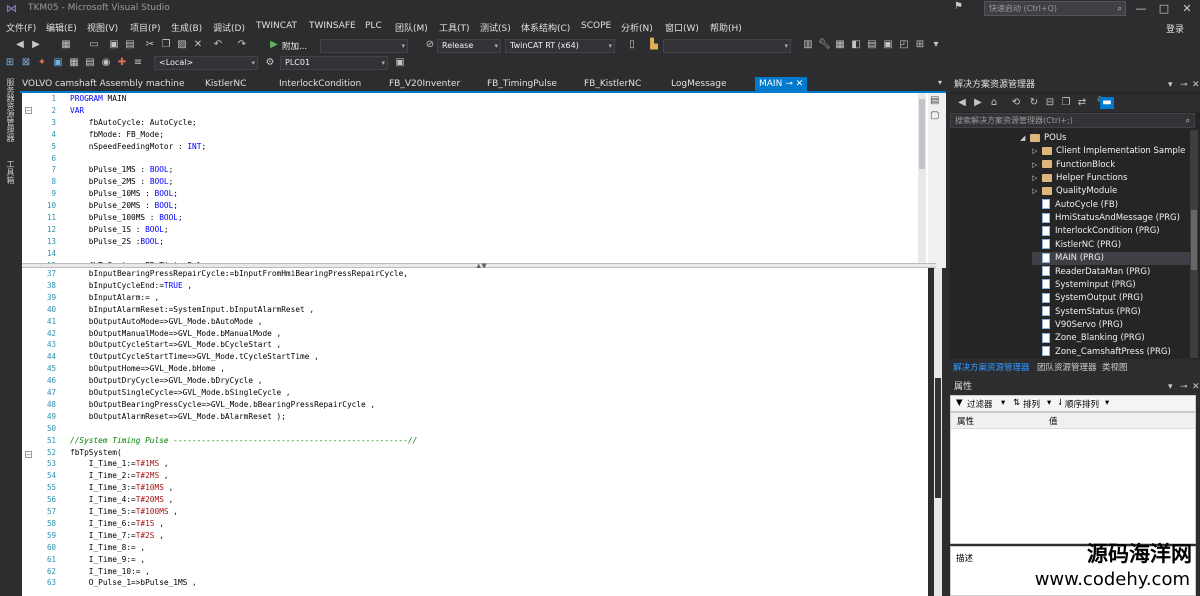 The image size is (1200, 596). I want to click on stop-icon: ⊘, so click(430, 45).